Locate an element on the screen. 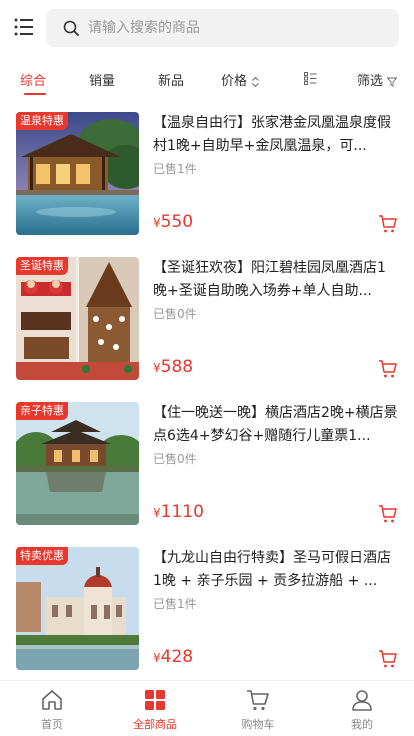 The image size is (414, 736). search-bar is located at coordinates (222, 28).